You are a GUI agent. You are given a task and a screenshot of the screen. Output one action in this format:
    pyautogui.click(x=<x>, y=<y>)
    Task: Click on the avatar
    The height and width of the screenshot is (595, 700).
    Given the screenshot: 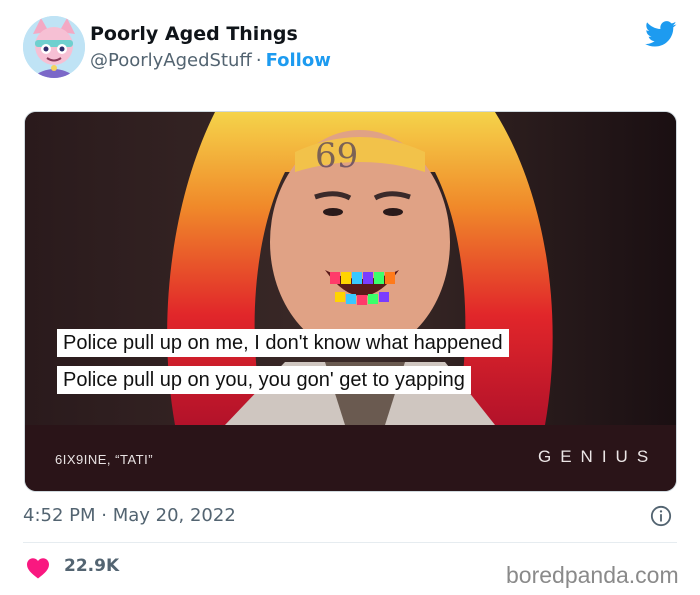 What is the action you would take?
    pyautogui.click(x=54, y=47)
    